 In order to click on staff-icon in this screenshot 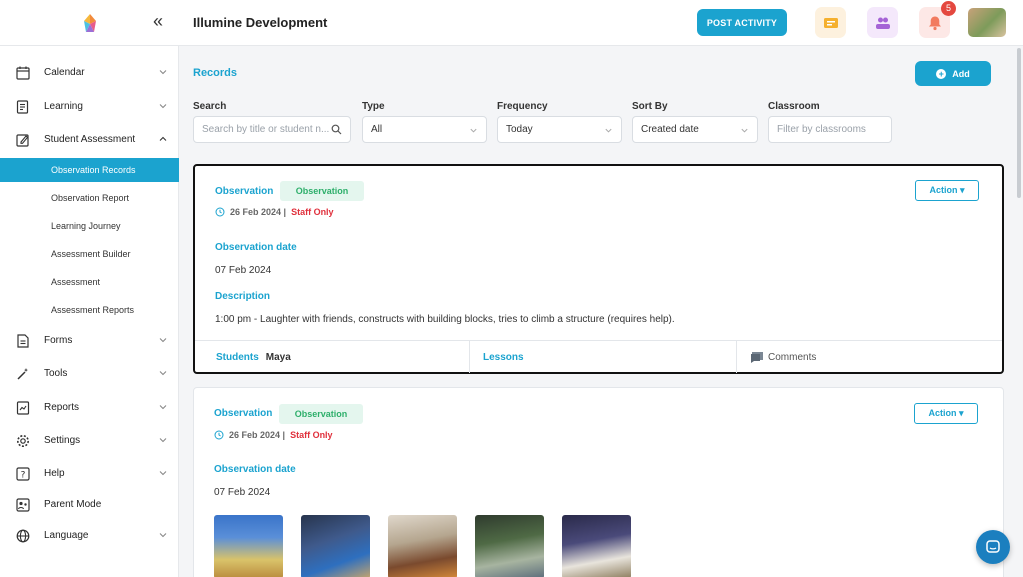, I will do `click(882, 22)`.